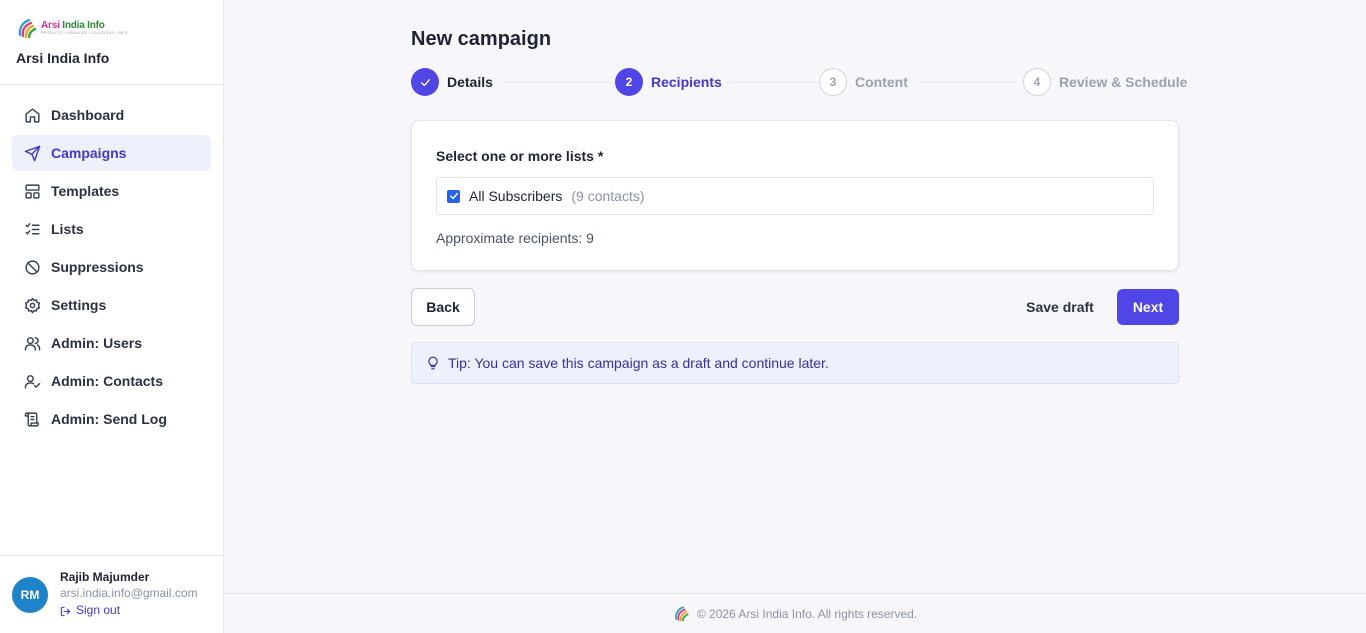 Image resolution: width=1366 pixels, height=633 pixels. I want to click on send-icon, so click(32, 153).